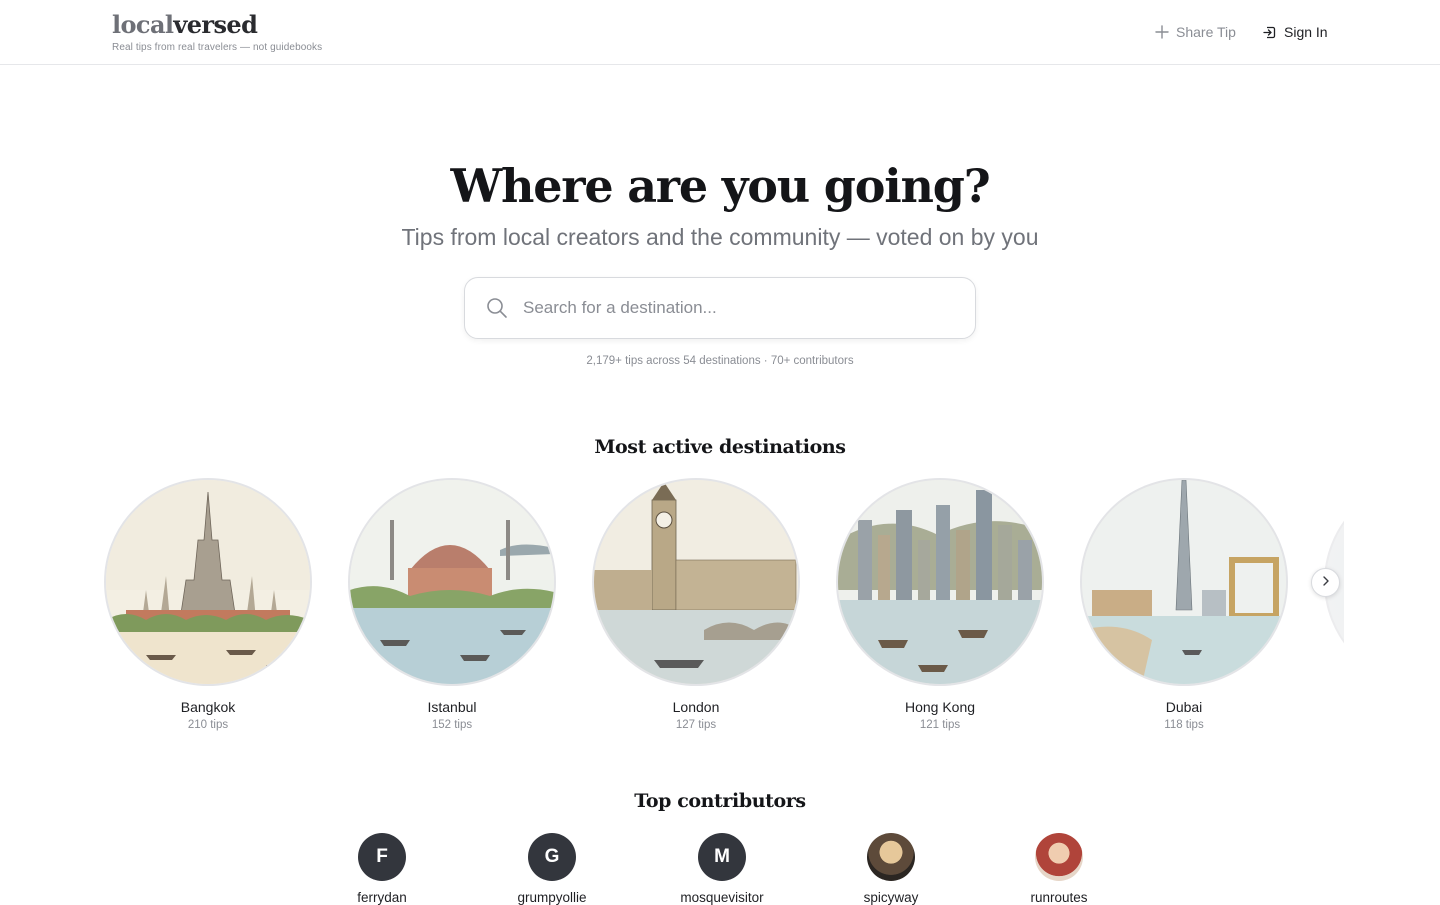 This screenshot has width=1440, height=905. What do you see at coordinates (452, 707) in the screenshot?
I see `destination-name: Istanbul` at bounding box center [452, 707].